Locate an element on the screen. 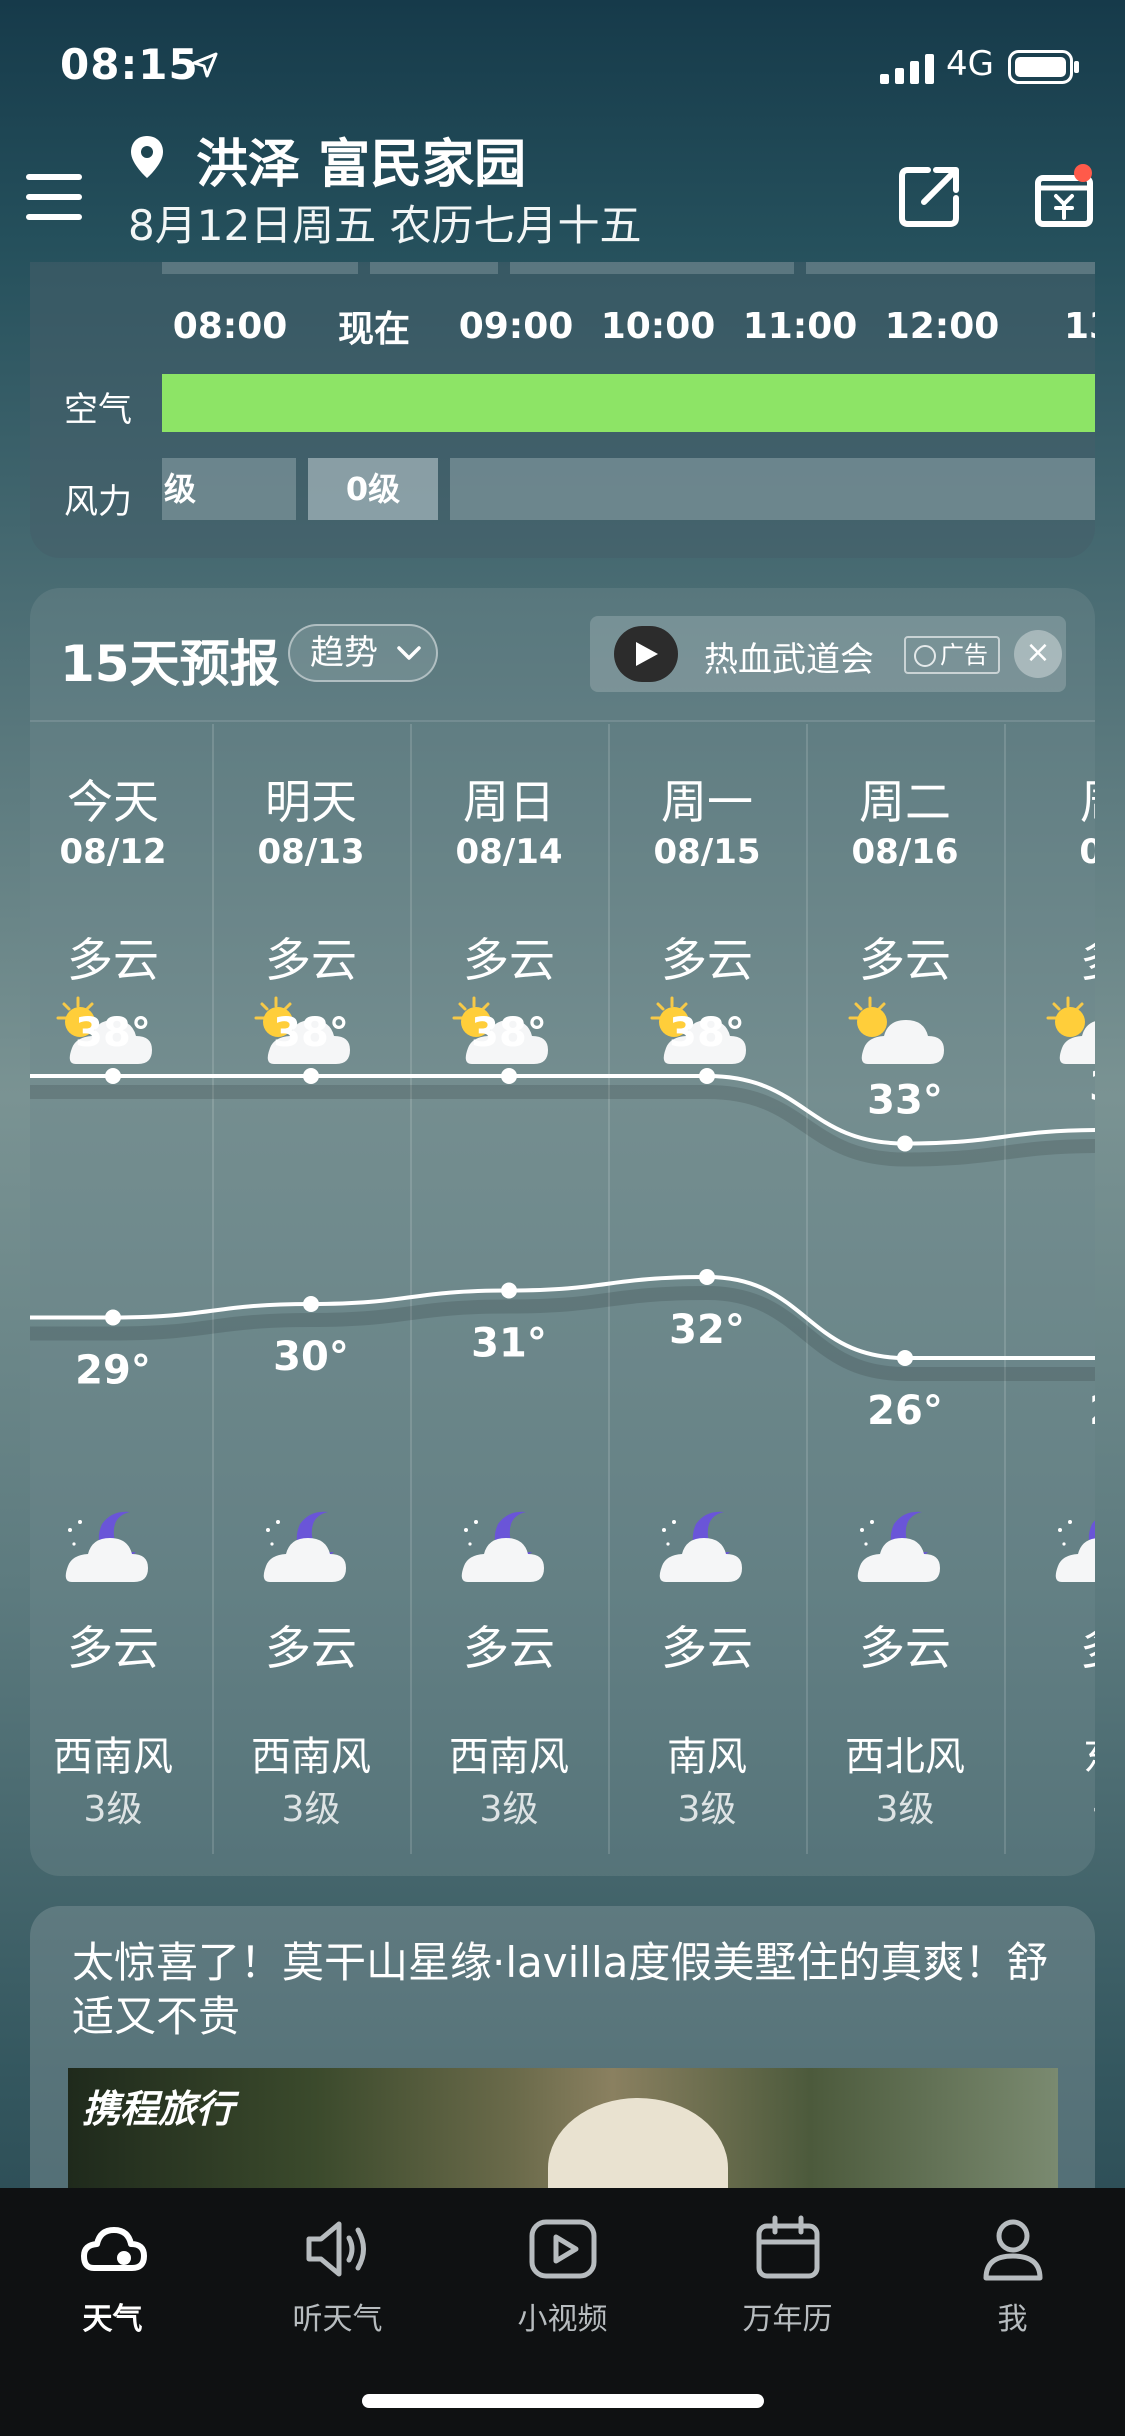 The height and width of the screenshot is (2436, 1125). ad-banner: 热血武道会 广告 × is located at coordinates (828, 654).